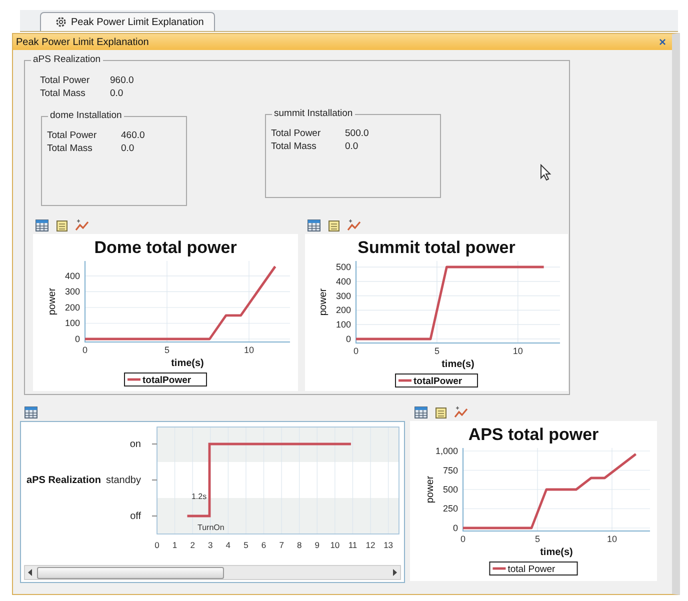 Image resolution: width=688 pixels, height=601 pixels. I want to click on tick-label: 1, so click(175, 545).